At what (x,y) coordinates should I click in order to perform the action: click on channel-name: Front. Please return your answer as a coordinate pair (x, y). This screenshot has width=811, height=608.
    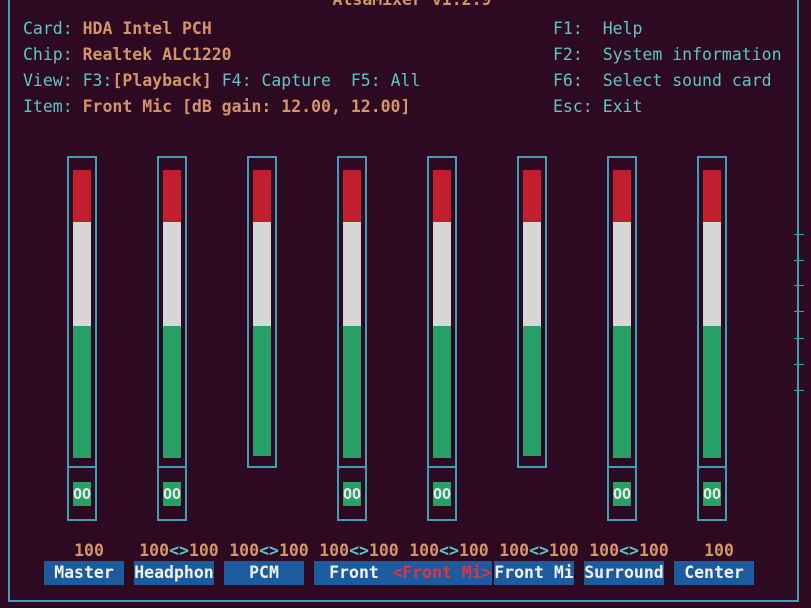
    Looking at the image, I should click on (354, 573).